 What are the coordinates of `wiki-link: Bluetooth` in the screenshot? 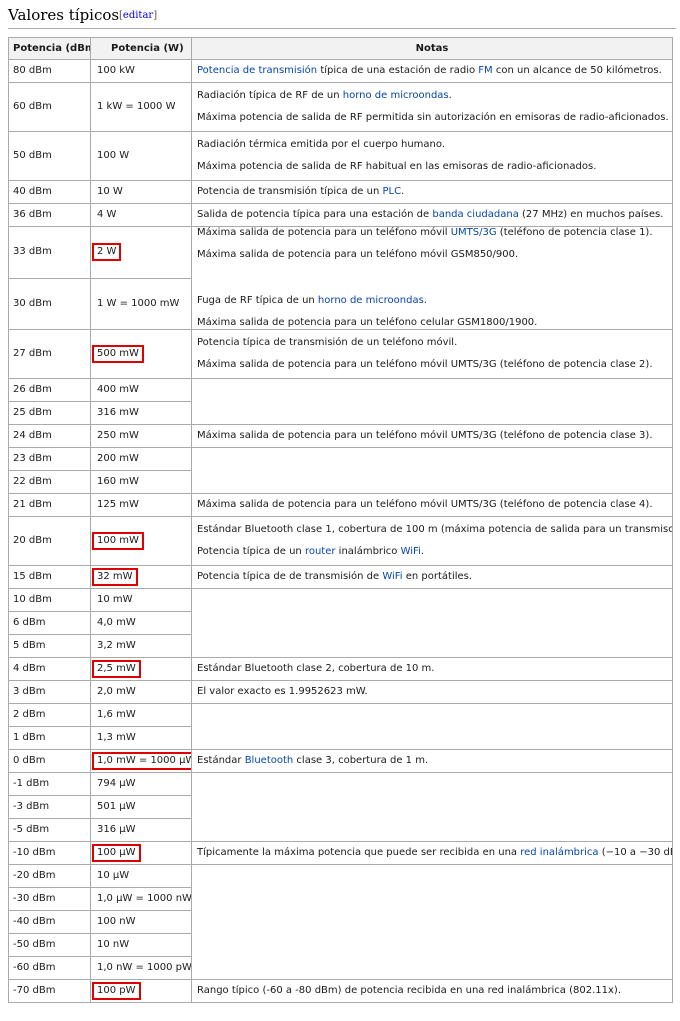 It's located at (269, 760).